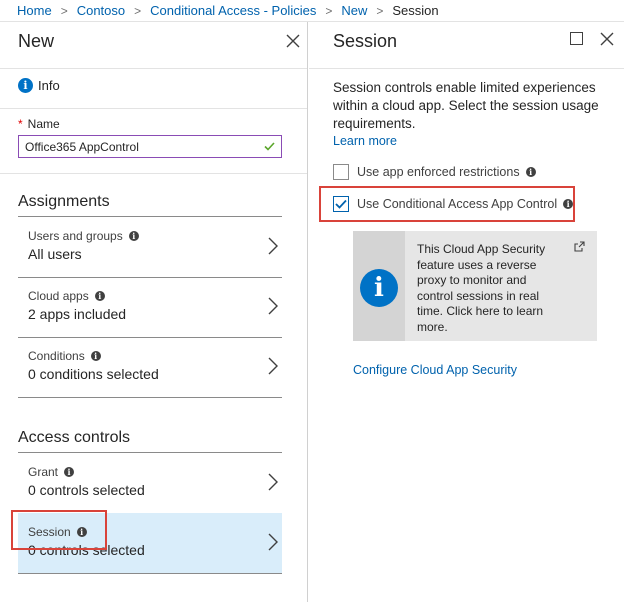 The width and height of the screenshot is (624, 602). What do you see at coordinates (269, 146) in the screenshot?
I see `checkmark-icon` at bounding box center [269, 146].